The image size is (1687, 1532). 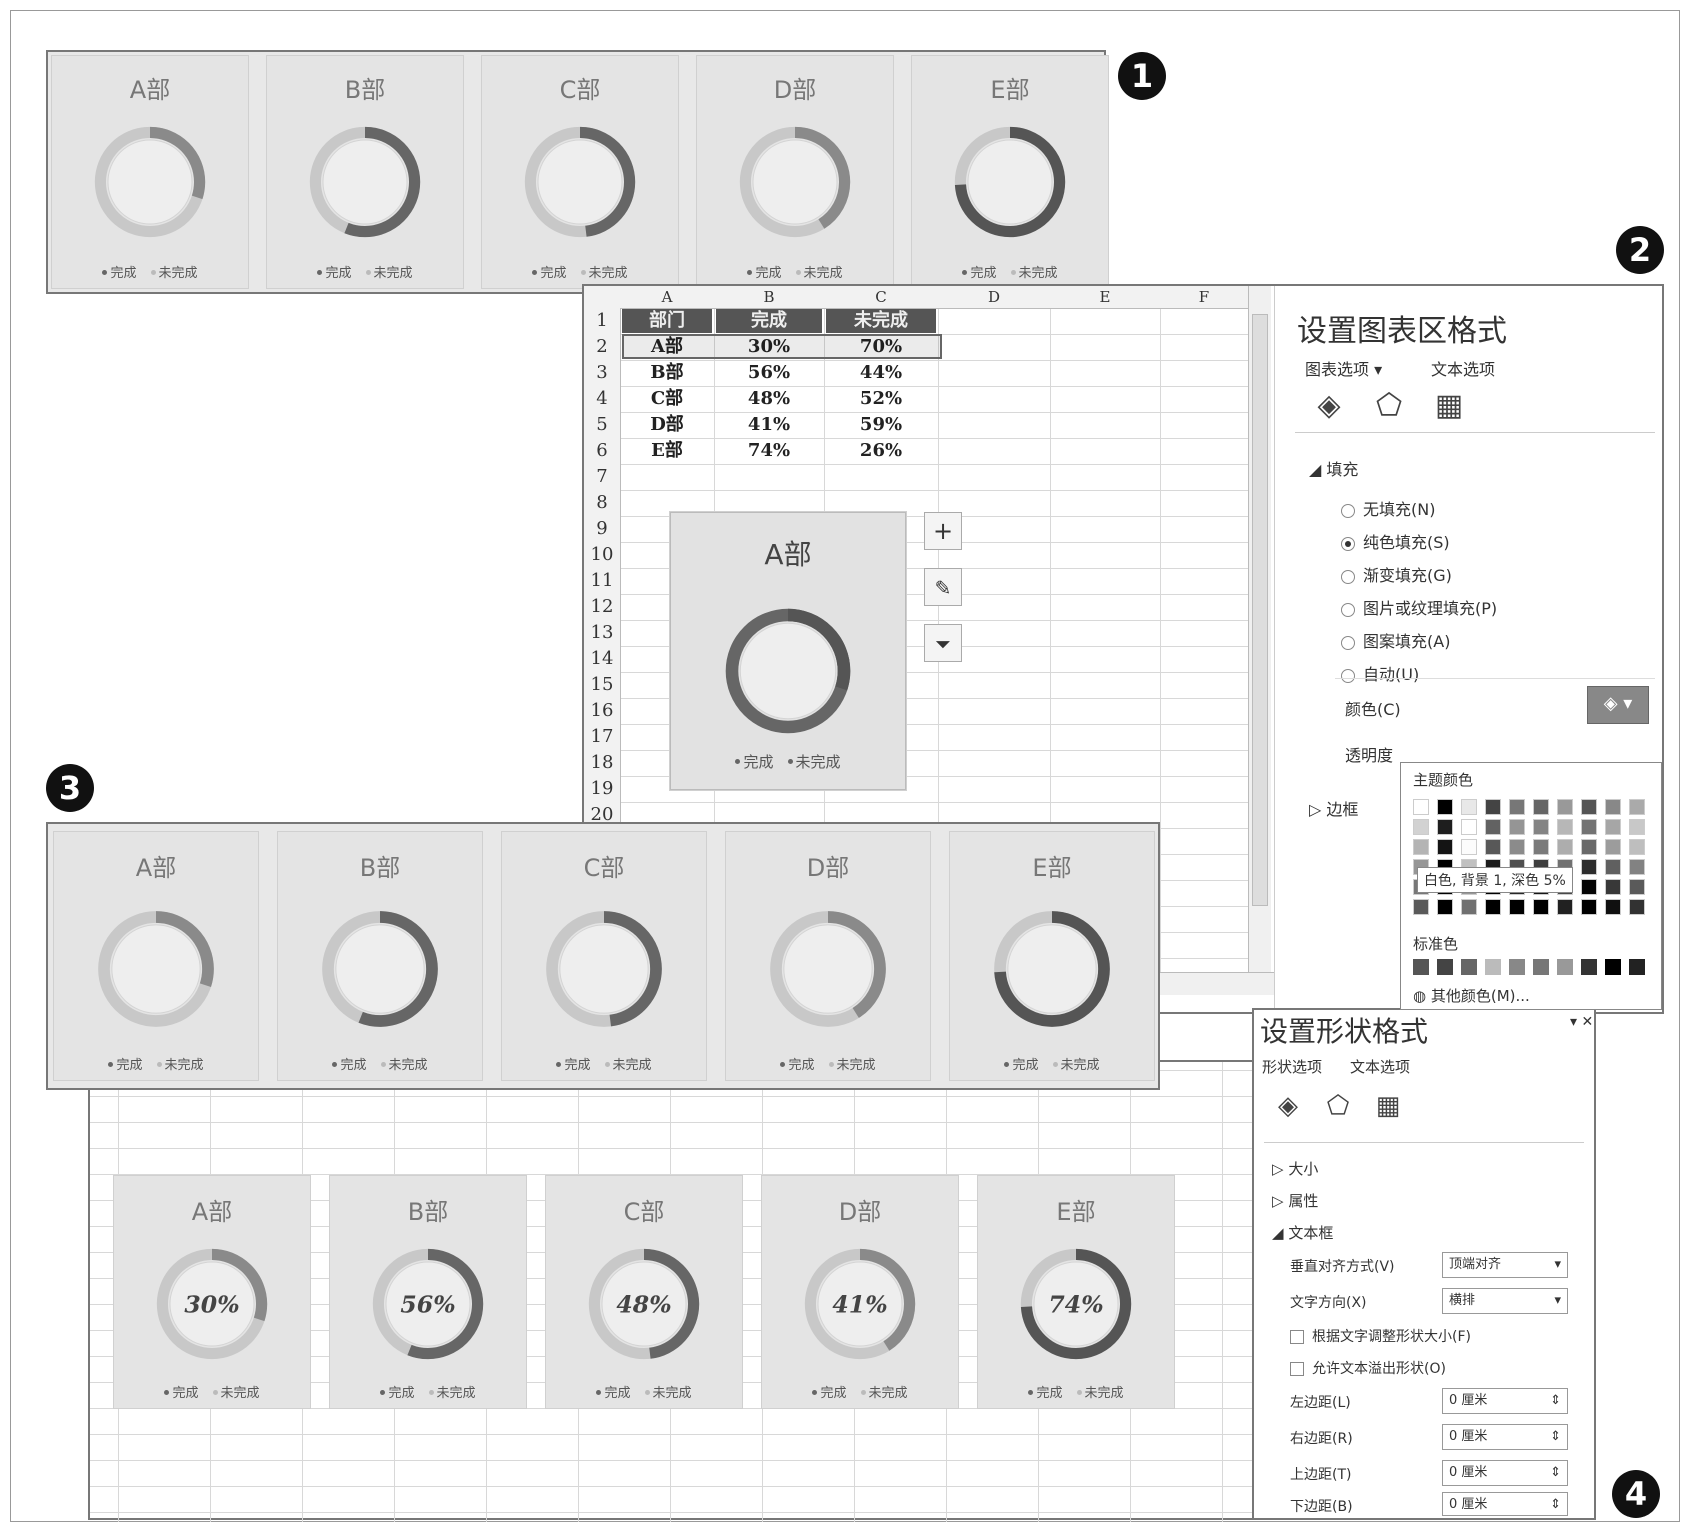 What do you see at coordinates (602, 763) in the screenshot?
I see `row-header: 18` at bounding box center [602, 763].